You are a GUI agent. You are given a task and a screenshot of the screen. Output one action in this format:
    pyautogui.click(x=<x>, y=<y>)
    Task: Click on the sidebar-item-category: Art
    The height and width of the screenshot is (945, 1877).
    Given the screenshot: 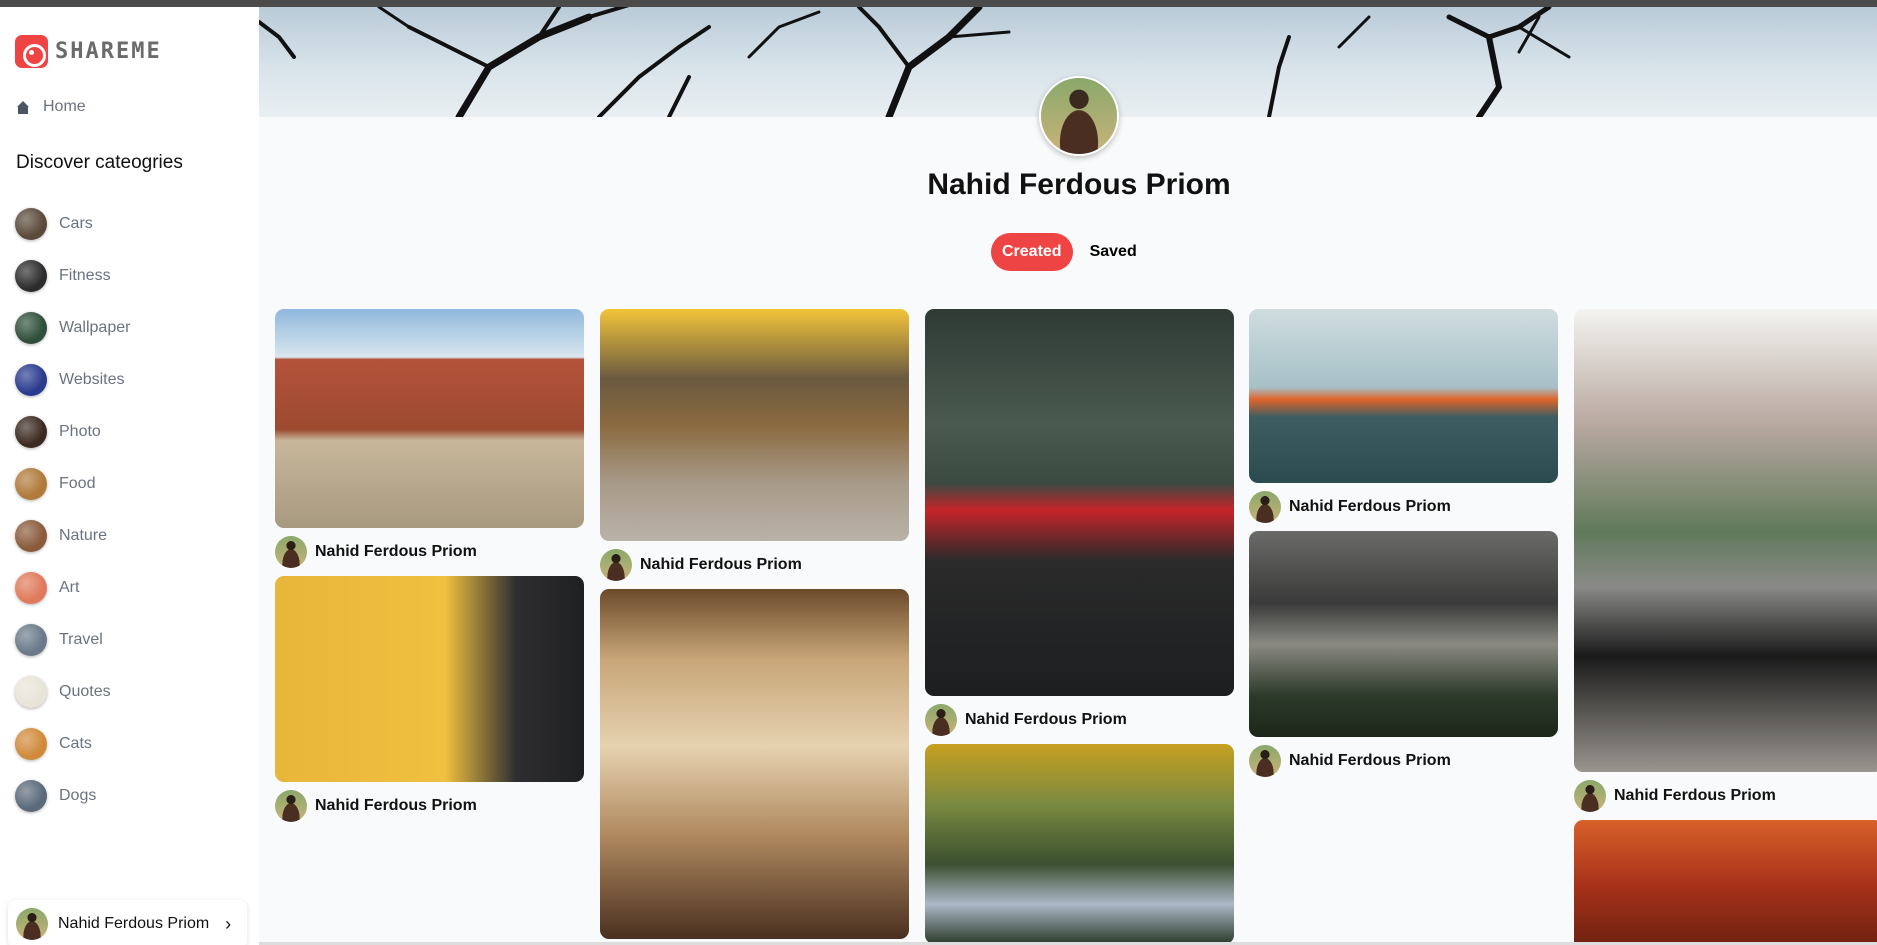 What is the action you would take?
    pyautogui.click(x=72, y=588)
    